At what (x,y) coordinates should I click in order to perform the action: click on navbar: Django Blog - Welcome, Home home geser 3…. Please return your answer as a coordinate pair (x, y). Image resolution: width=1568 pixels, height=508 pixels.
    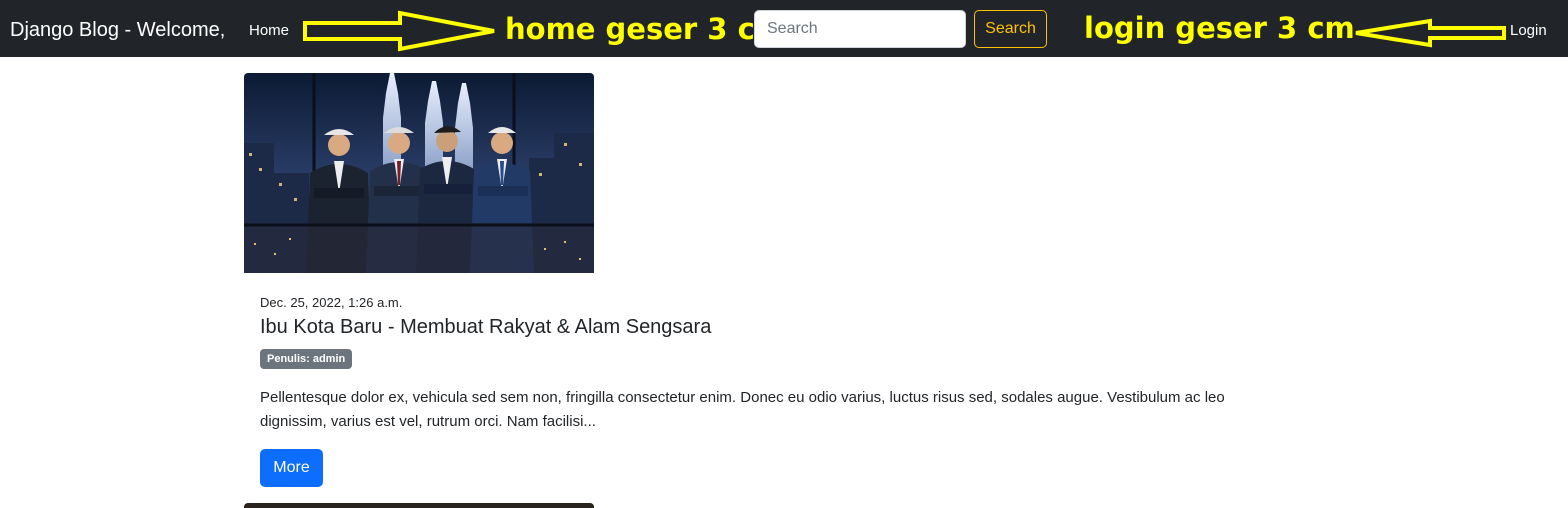
    Looking at the image, I should click on (784, 28).